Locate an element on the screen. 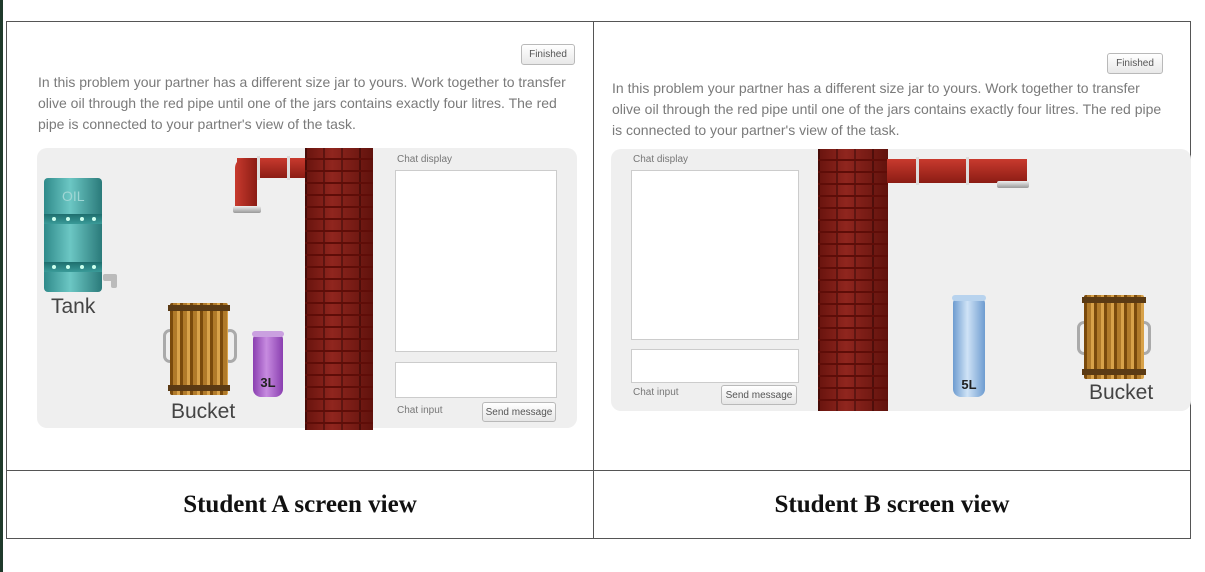 This screenshot has height=572, width=1205. caption-student-a: Student A screen view is located at coordinates (300, 504).